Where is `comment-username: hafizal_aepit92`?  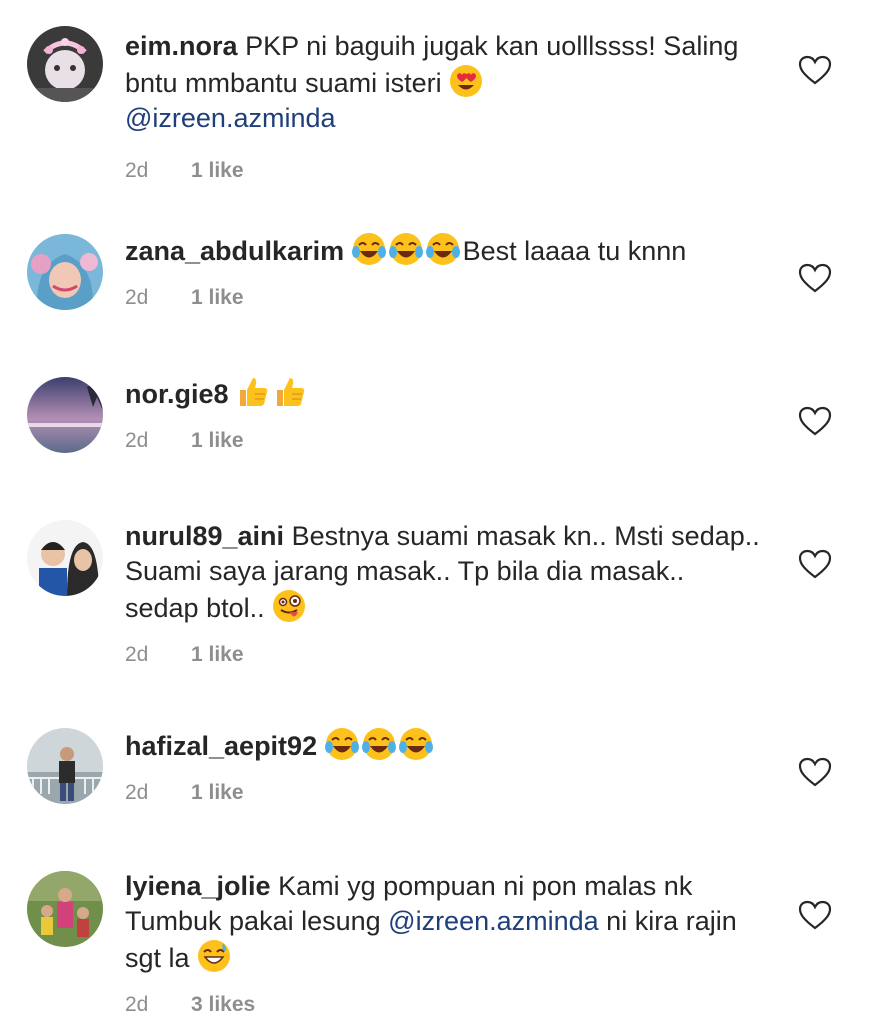
comment-username: hafizal_aepit92 is located at coordinates (221, 746).